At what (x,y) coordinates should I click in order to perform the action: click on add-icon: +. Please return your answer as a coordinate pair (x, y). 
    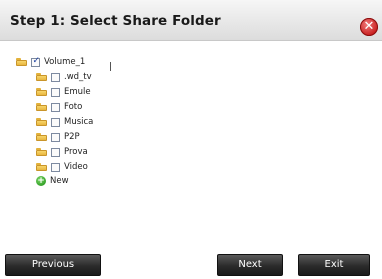
    Looking at the image, I should click on (41, 181).